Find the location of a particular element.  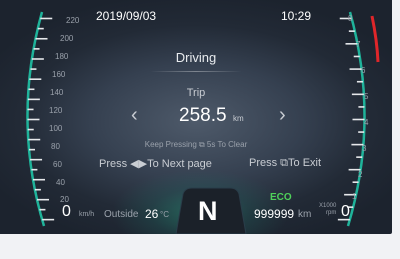

eco-mode-badge: ECO is located at coordinates (281, 197).